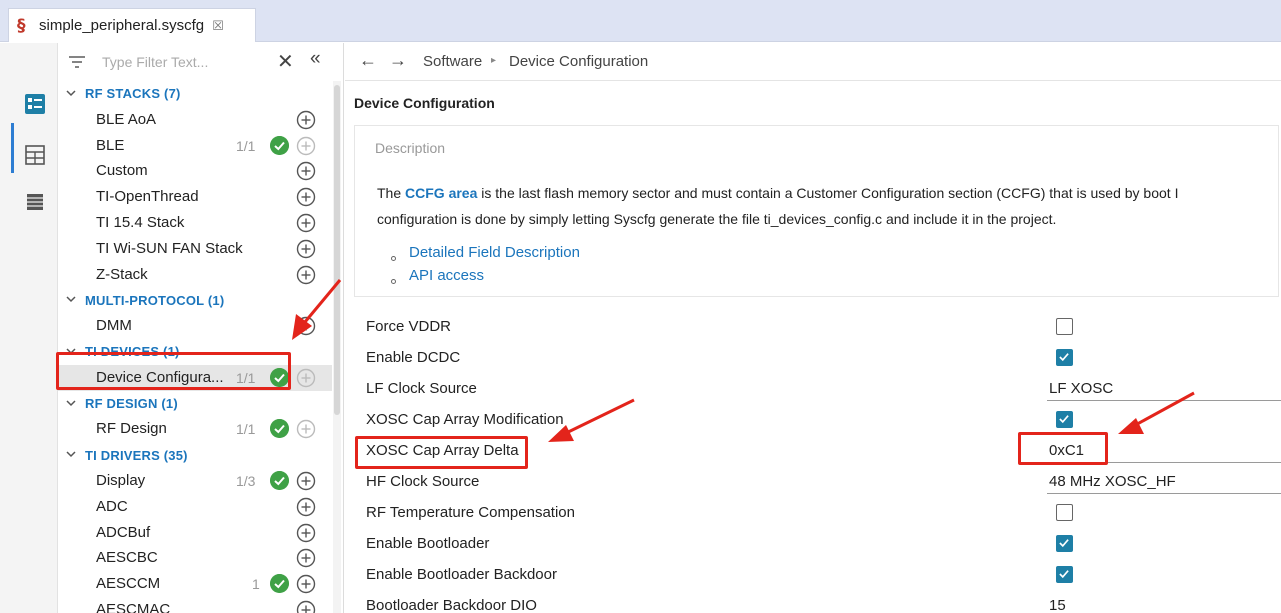 Image resolution: width=1281 pixels, height=613 pixels. What do you see at coordinates (195, 146) in the screenshot?
I see `module-item: BLE 1/1` at bounding box center [195, 146].